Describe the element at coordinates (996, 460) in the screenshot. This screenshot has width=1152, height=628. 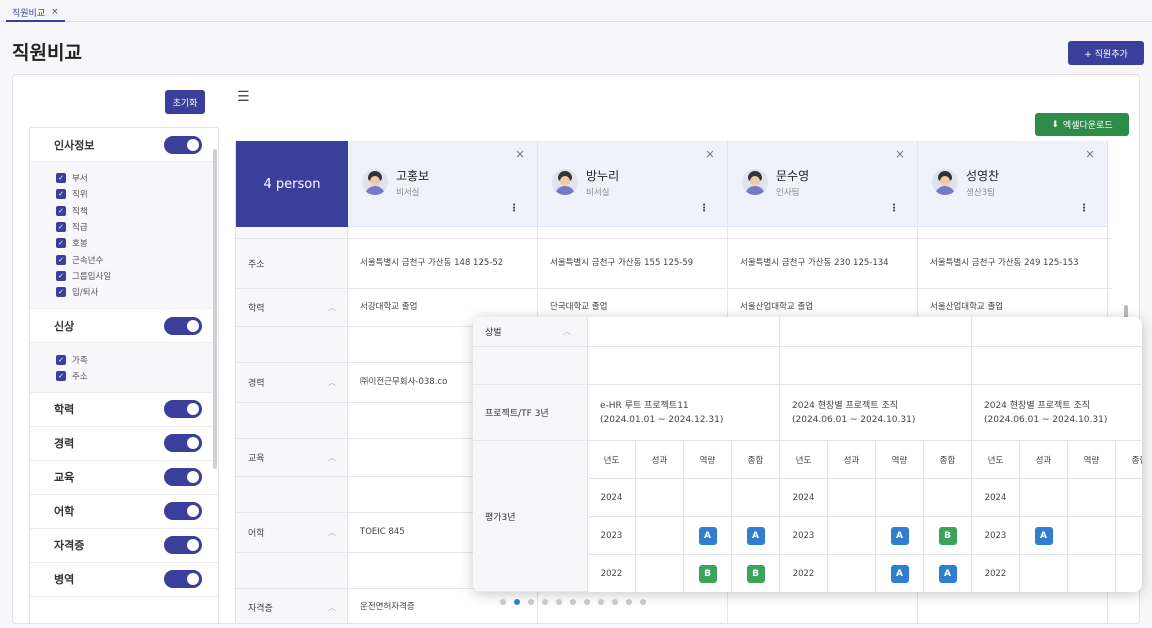
I see `eval-header-cell: 년도` at that location.